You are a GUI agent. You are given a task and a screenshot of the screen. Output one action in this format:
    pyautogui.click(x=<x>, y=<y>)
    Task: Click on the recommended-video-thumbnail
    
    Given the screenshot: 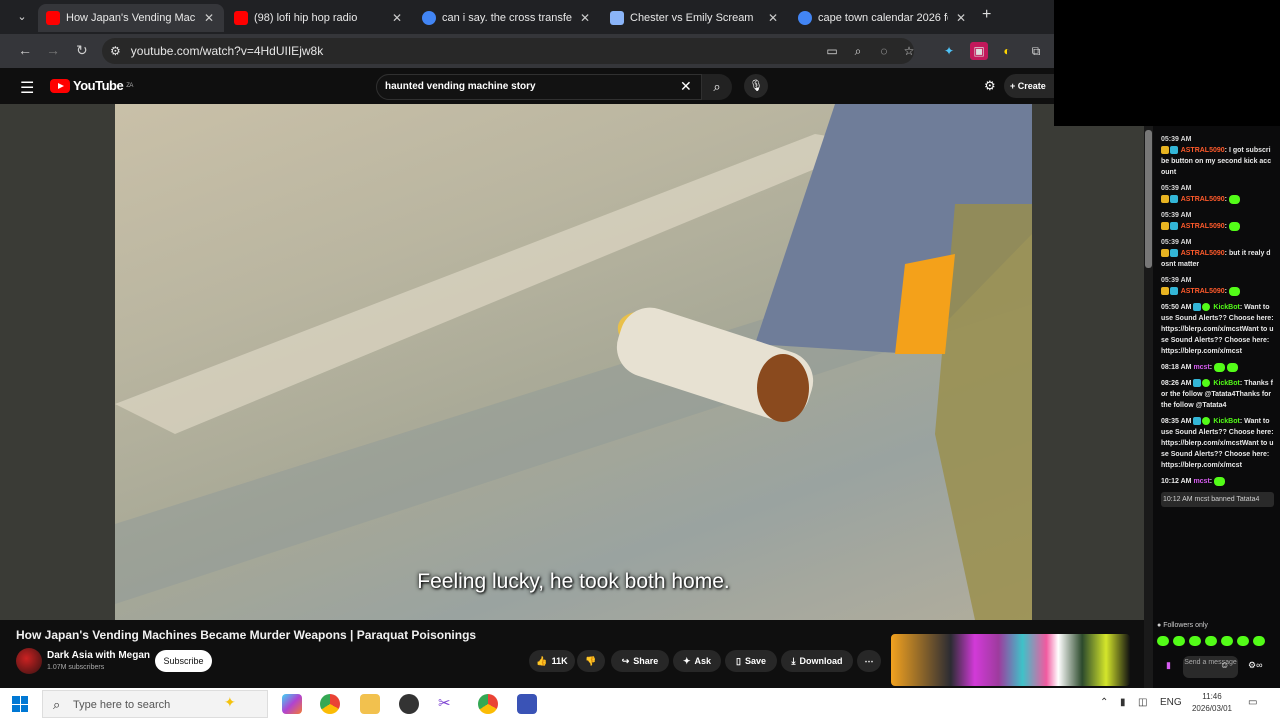 What is the action you would take?
    pyautogui.click(x=1010, y=660)
    